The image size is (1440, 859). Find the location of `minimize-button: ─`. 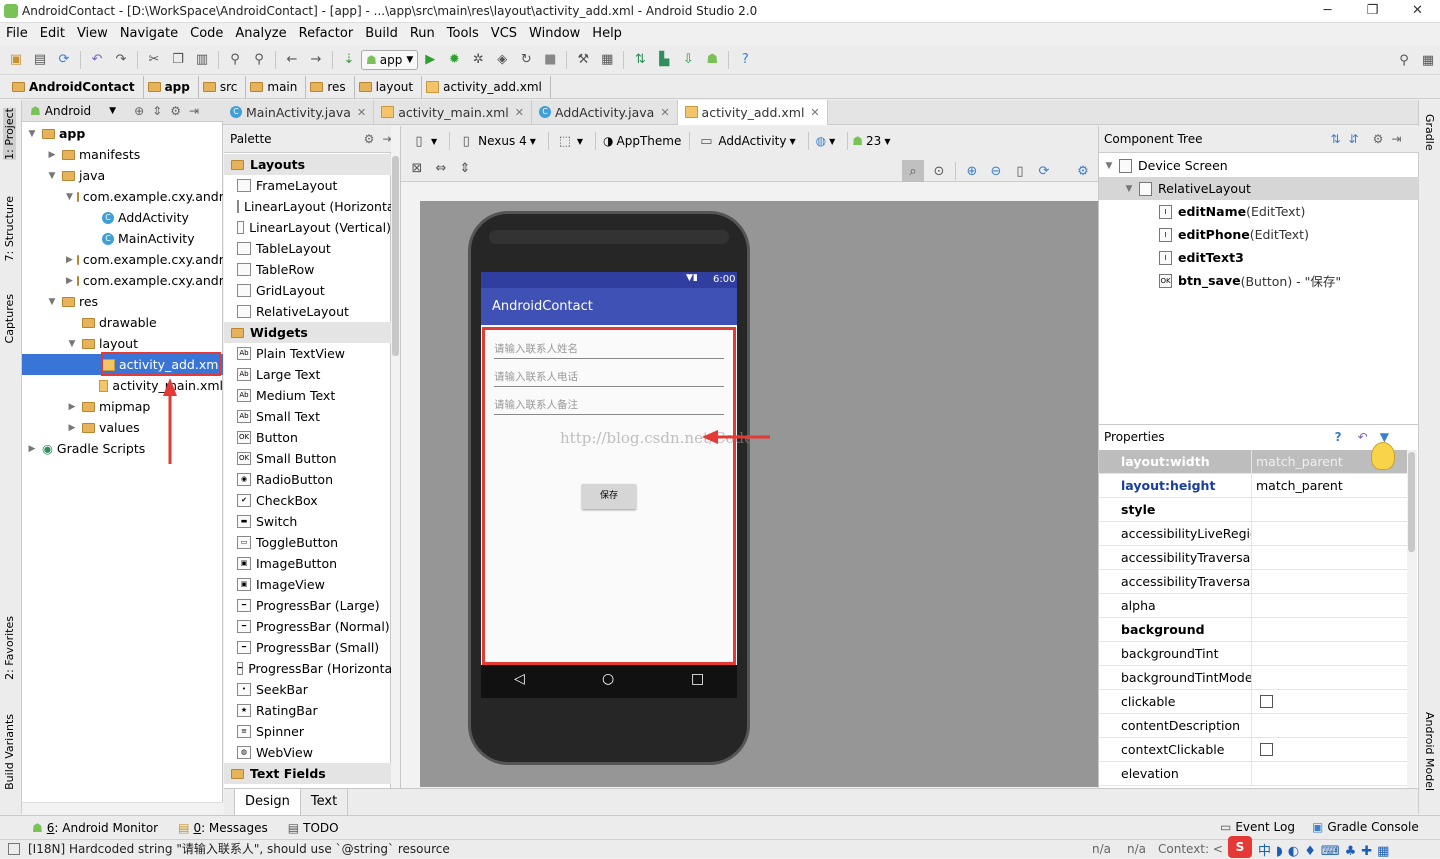

minimize-button: ─ is located at coordinates (1327, 11).